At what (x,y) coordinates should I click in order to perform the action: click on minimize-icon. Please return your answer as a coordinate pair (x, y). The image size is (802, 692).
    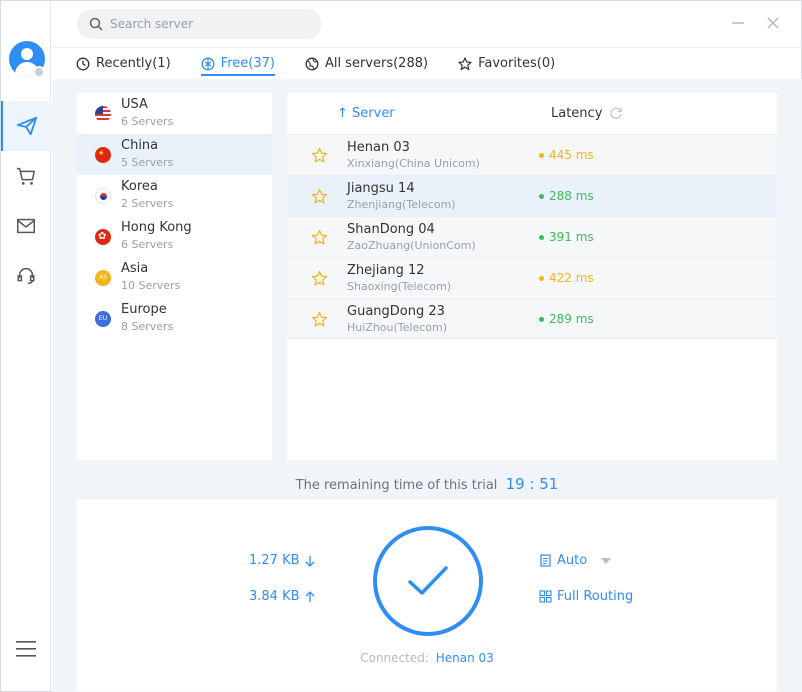
    Looking at the image, I should click on (738, 23).